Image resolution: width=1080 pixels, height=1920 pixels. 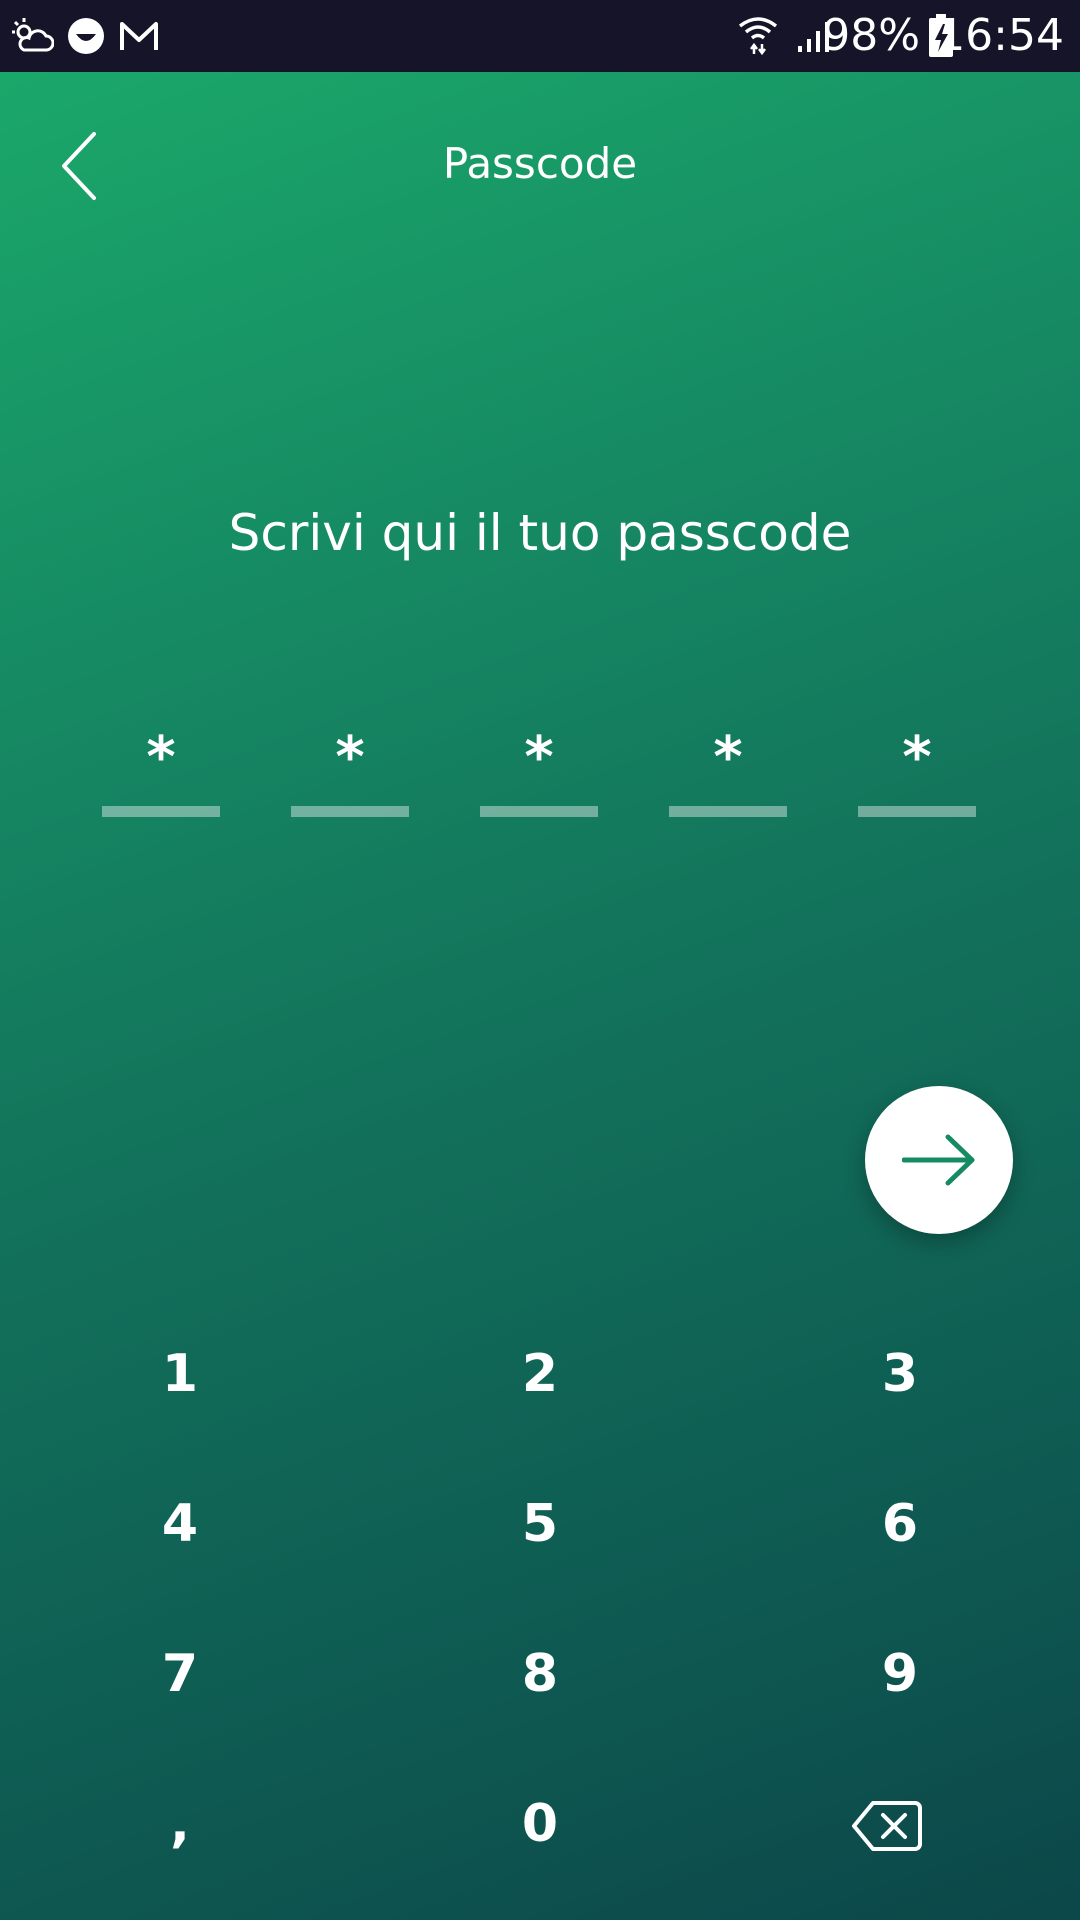 I want to click on key-8: 8, so click(x=540, y=1674).